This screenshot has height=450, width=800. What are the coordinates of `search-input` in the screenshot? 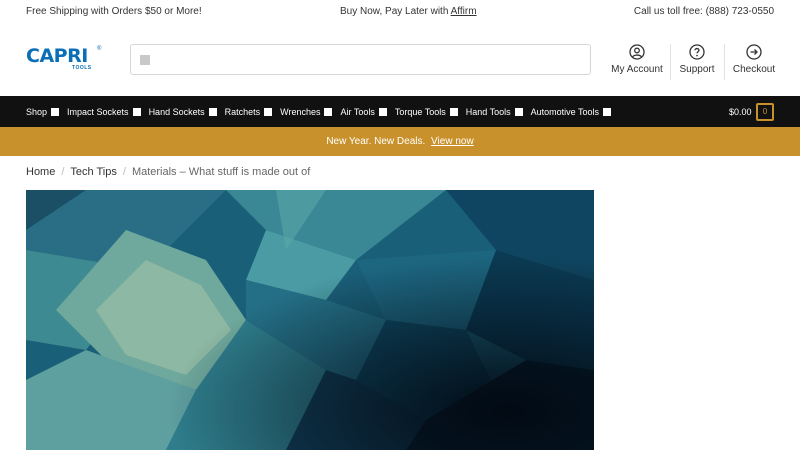 It's located at (360, 59).